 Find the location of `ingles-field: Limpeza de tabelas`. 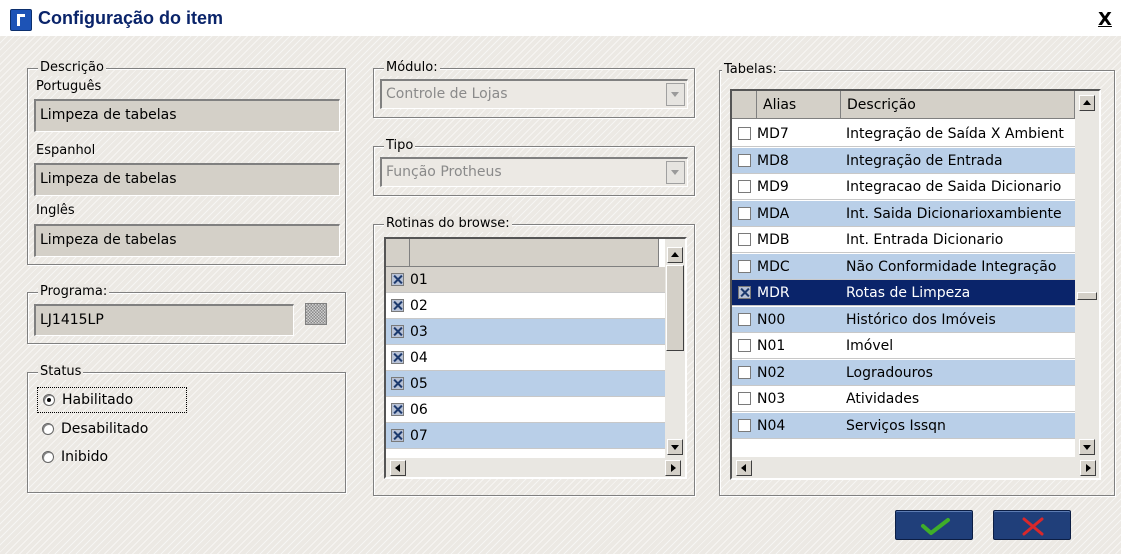

ingles-field: Limpeza de tabelas is located at coordinates (187, 240).